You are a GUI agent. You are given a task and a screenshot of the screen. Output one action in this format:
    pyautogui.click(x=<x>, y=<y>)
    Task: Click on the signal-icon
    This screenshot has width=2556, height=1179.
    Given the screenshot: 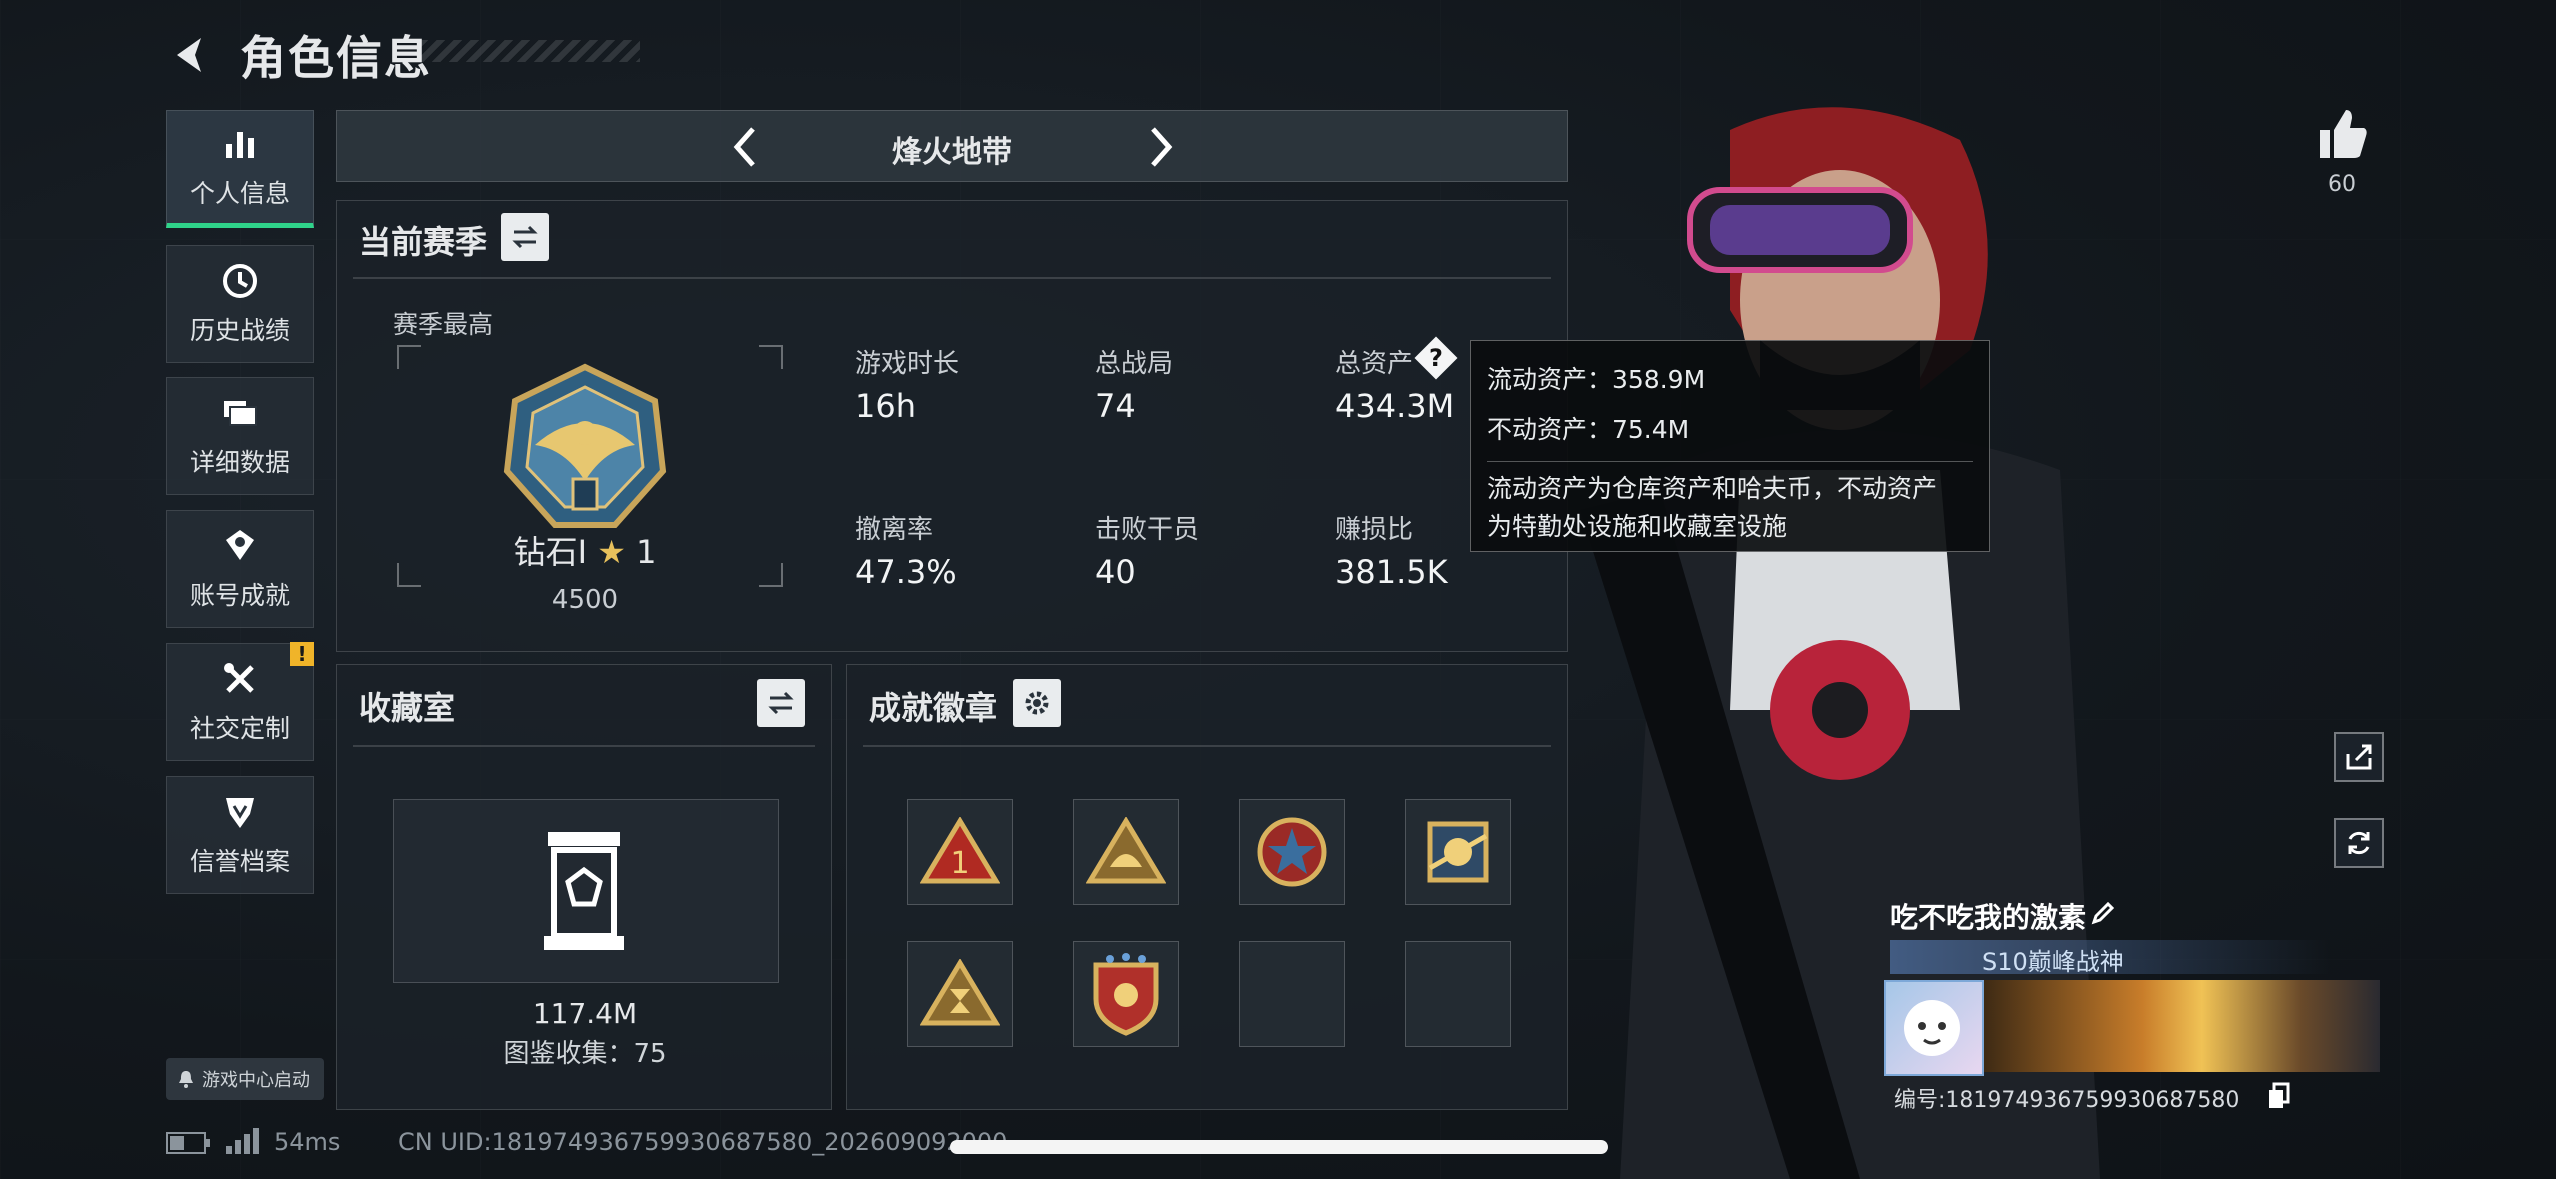 What is the action you would take?
    pyautogui.click(x=242, y=1141)
    